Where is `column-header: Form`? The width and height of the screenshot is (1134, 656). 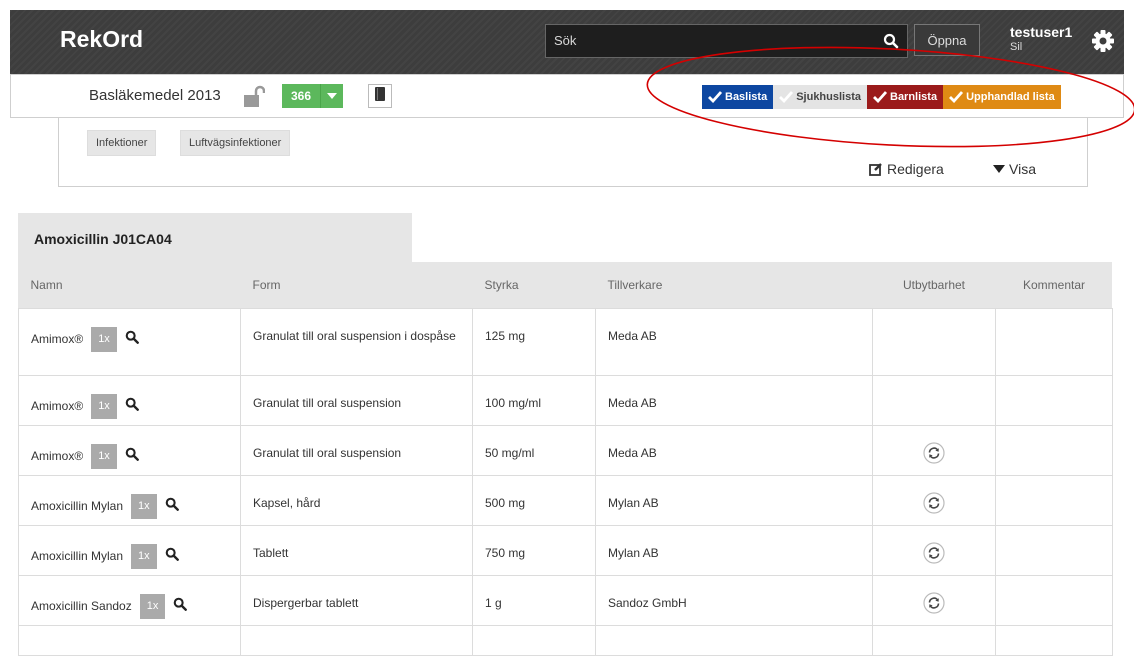
column-header: Form is located at coordinates (266, 285).